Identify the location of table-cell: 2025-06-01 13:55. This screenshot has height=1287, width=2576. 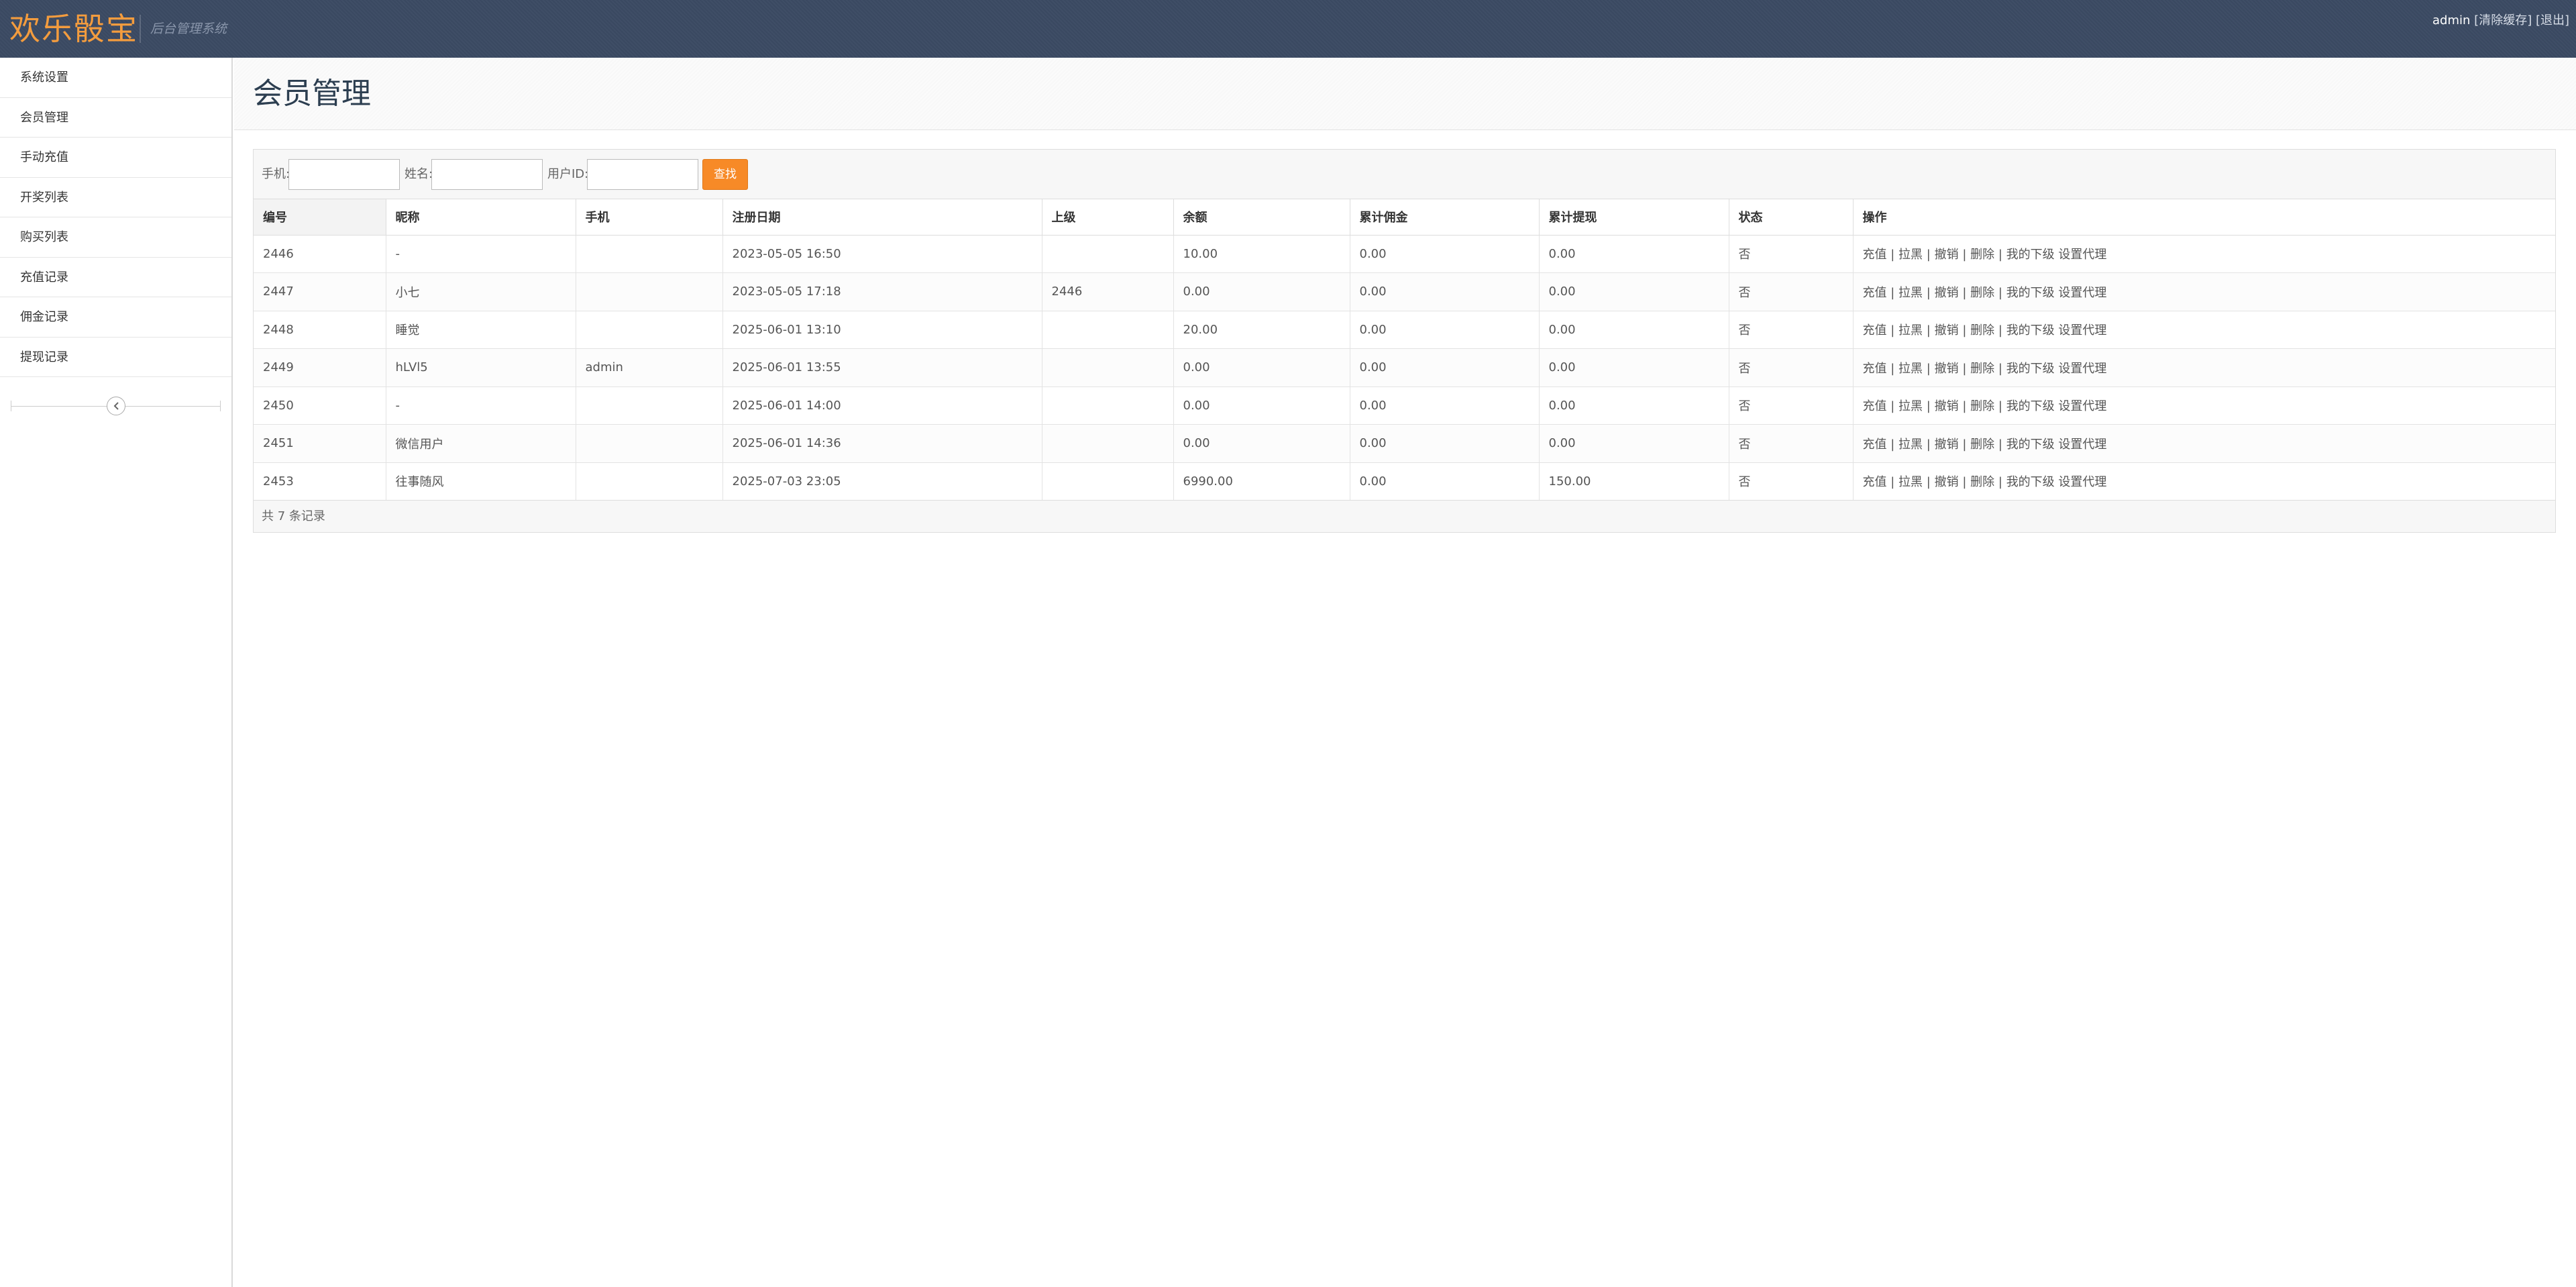
(882, 367).